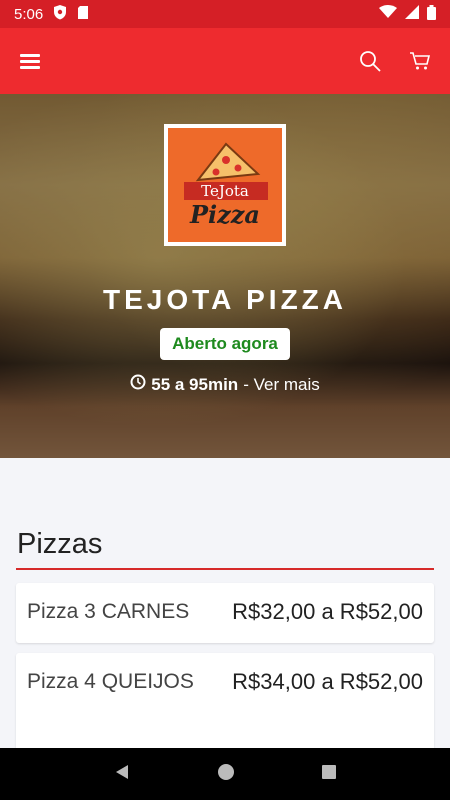 The height and width of the screenshot is (800, 450). What do you see at coordinates (327, 681) in the screenshot?
I see `item-price: R$34,00 a R$52,00` at bounding box center [327, 681].